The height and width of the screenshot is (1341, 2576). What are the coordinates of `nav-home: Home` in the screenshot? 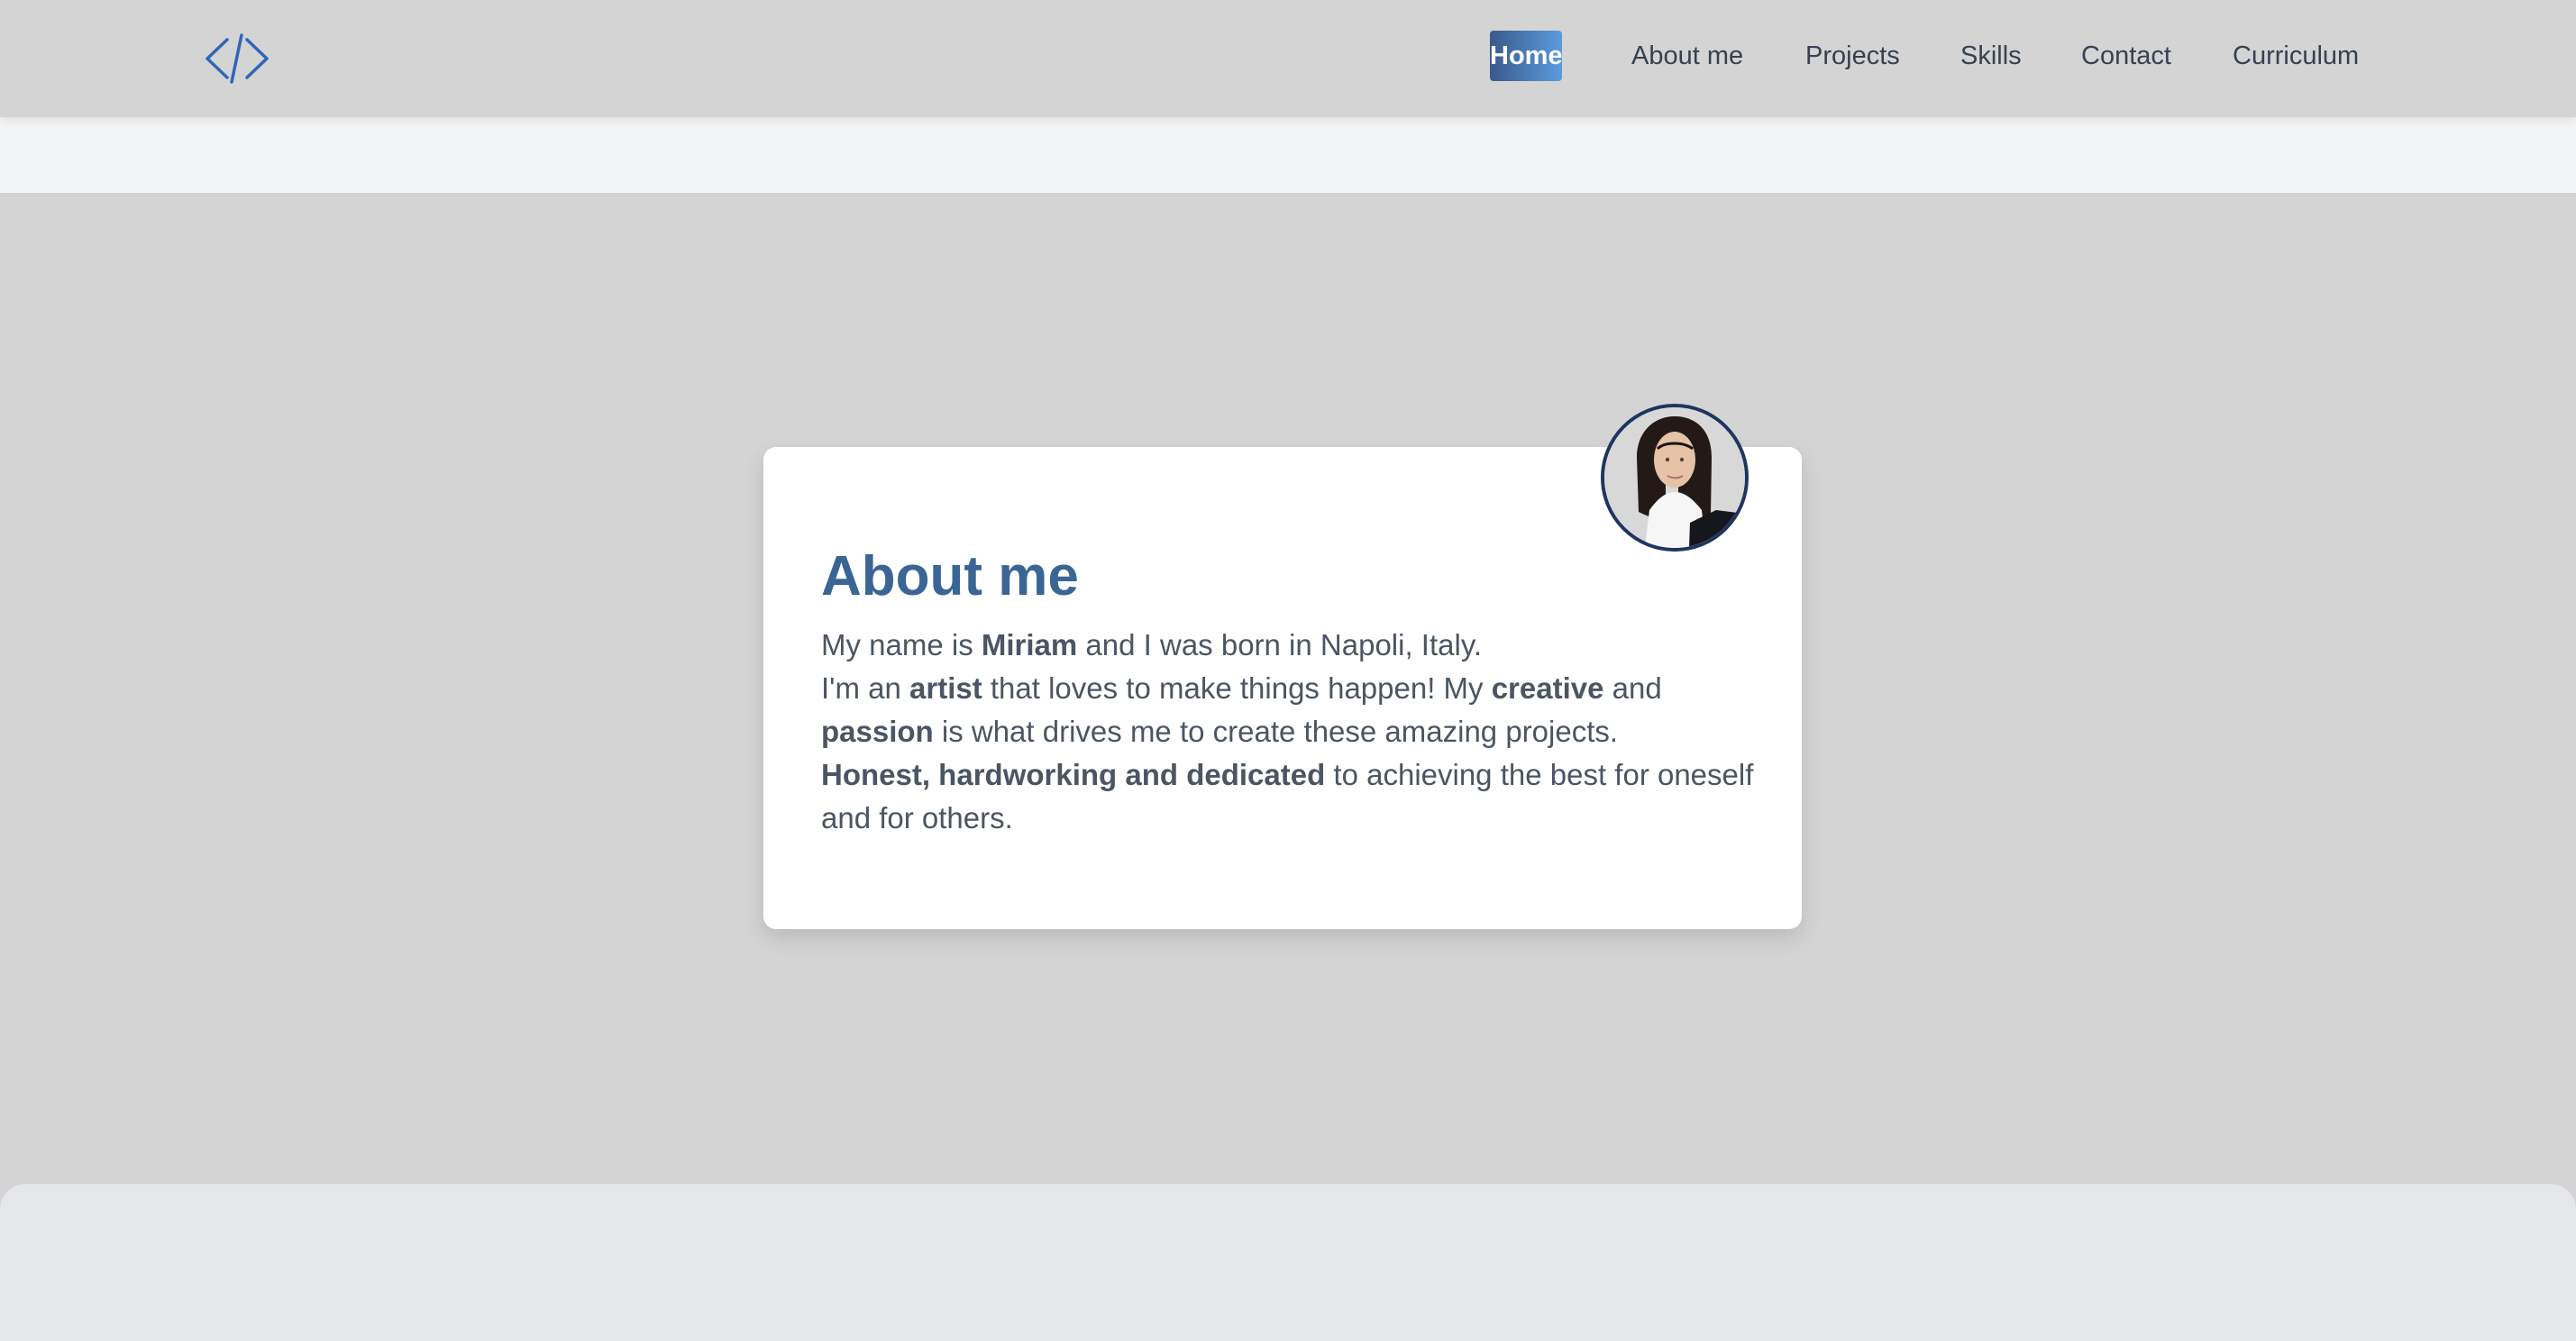 It's located at (1526, 56).